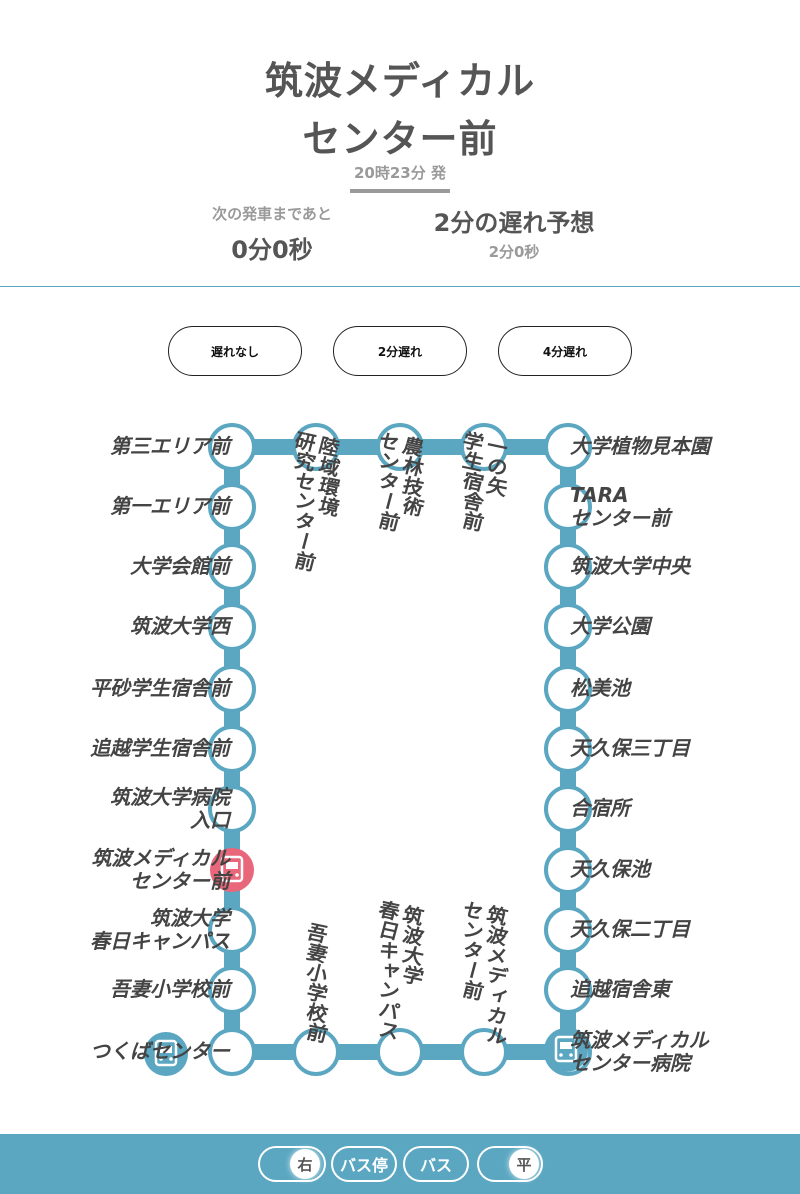 The image size is (800, 1194). What do you see at coordinates (400, 1164) in the screenshot?
I see `footer-bar: 右 バス停 バス 平` at bounding box center [400, 1164].